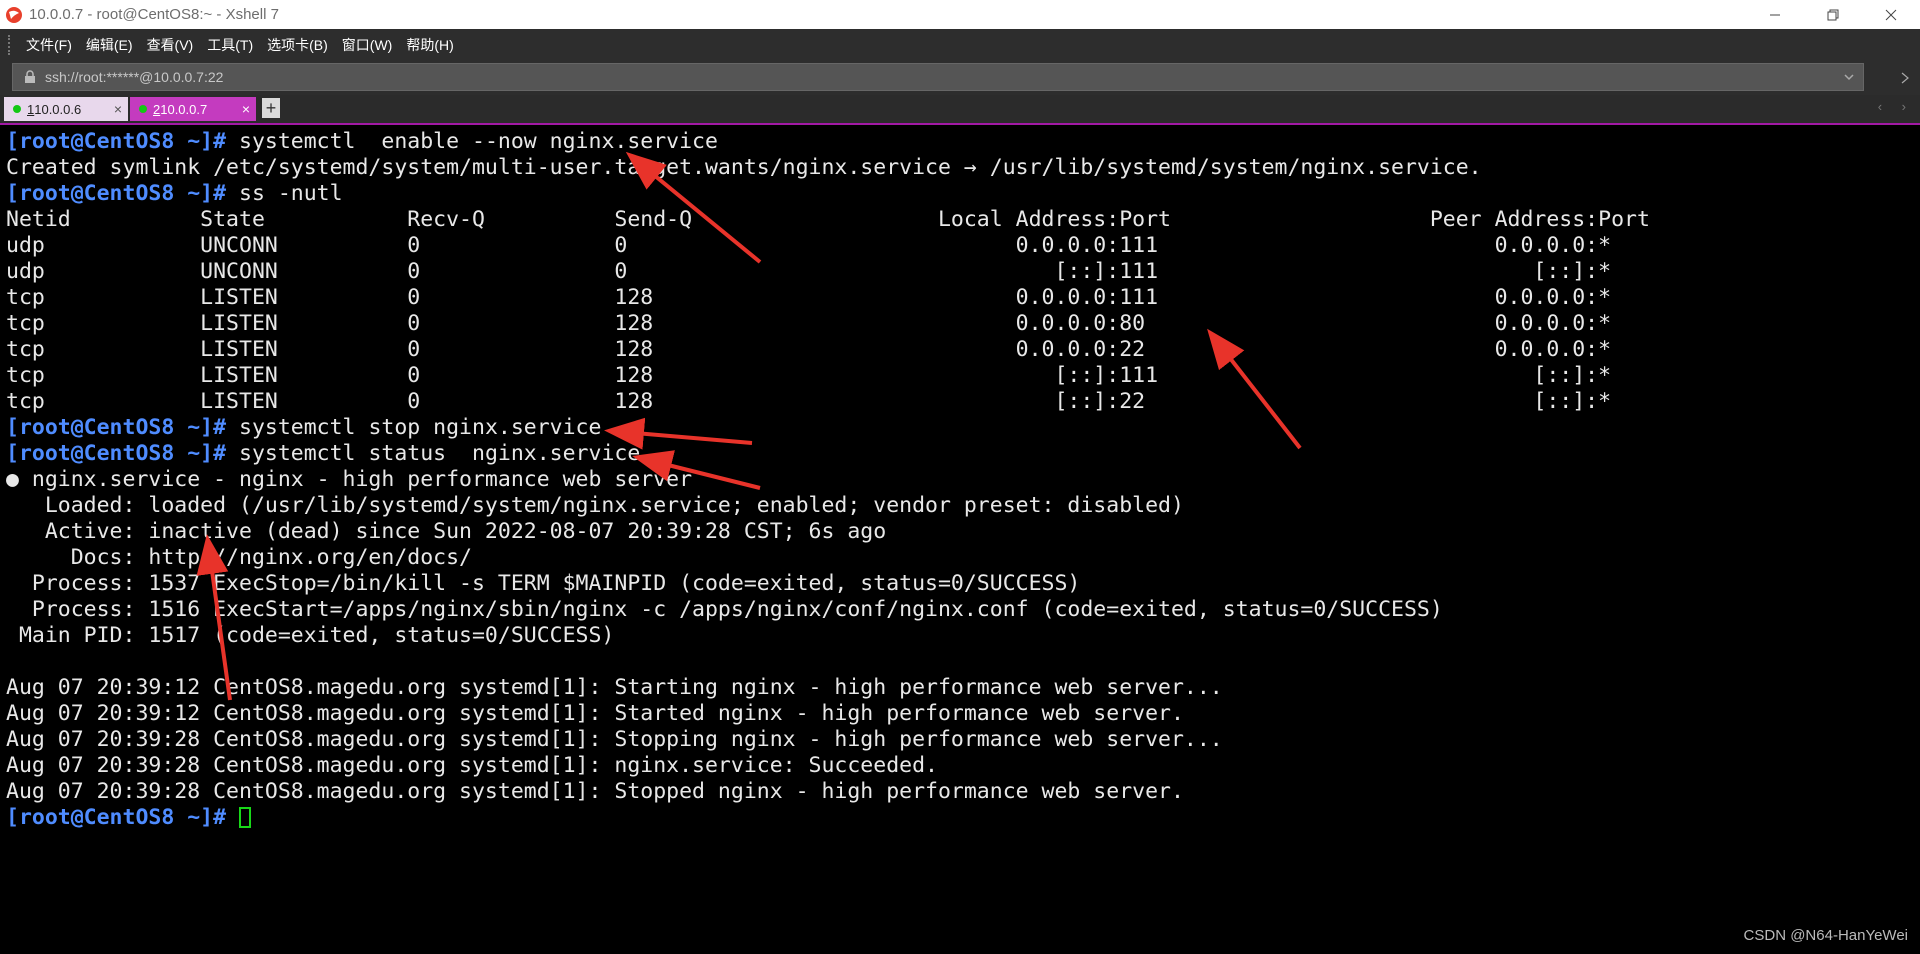 Image resolution: width=1920 pixels, height=954 pixels. Describe the element at coordinates (154, 14) in the screenshot. I see `window-title: 10.0.0.7 - root@CentOS8:~ - Xshell 7` at that location.